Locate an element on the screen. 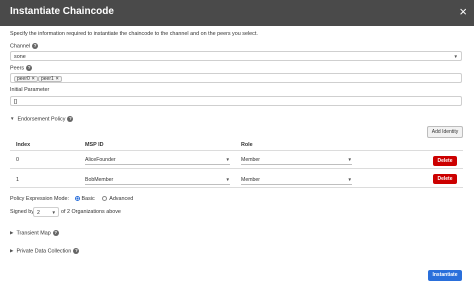  initial-parameter-label: Initial Parameter is located at coordinates (30, 90).